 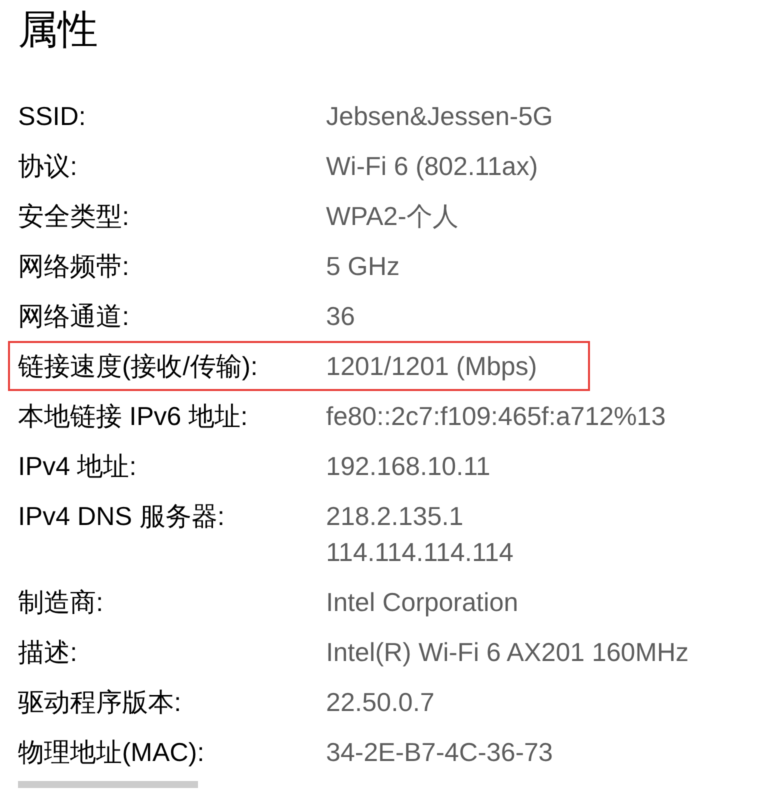 What do you see at coordinates (61, 602) in the screenshot?
I see `property-label: 制造商:` at bounding box center [61, 602].